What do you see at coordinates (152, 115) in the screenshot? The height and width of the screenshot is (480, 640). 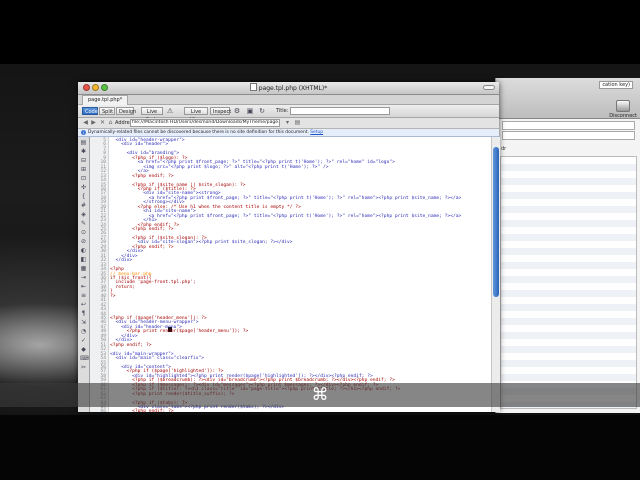 I see `live-code-button: Live Code` at bounding box center [152, 115].